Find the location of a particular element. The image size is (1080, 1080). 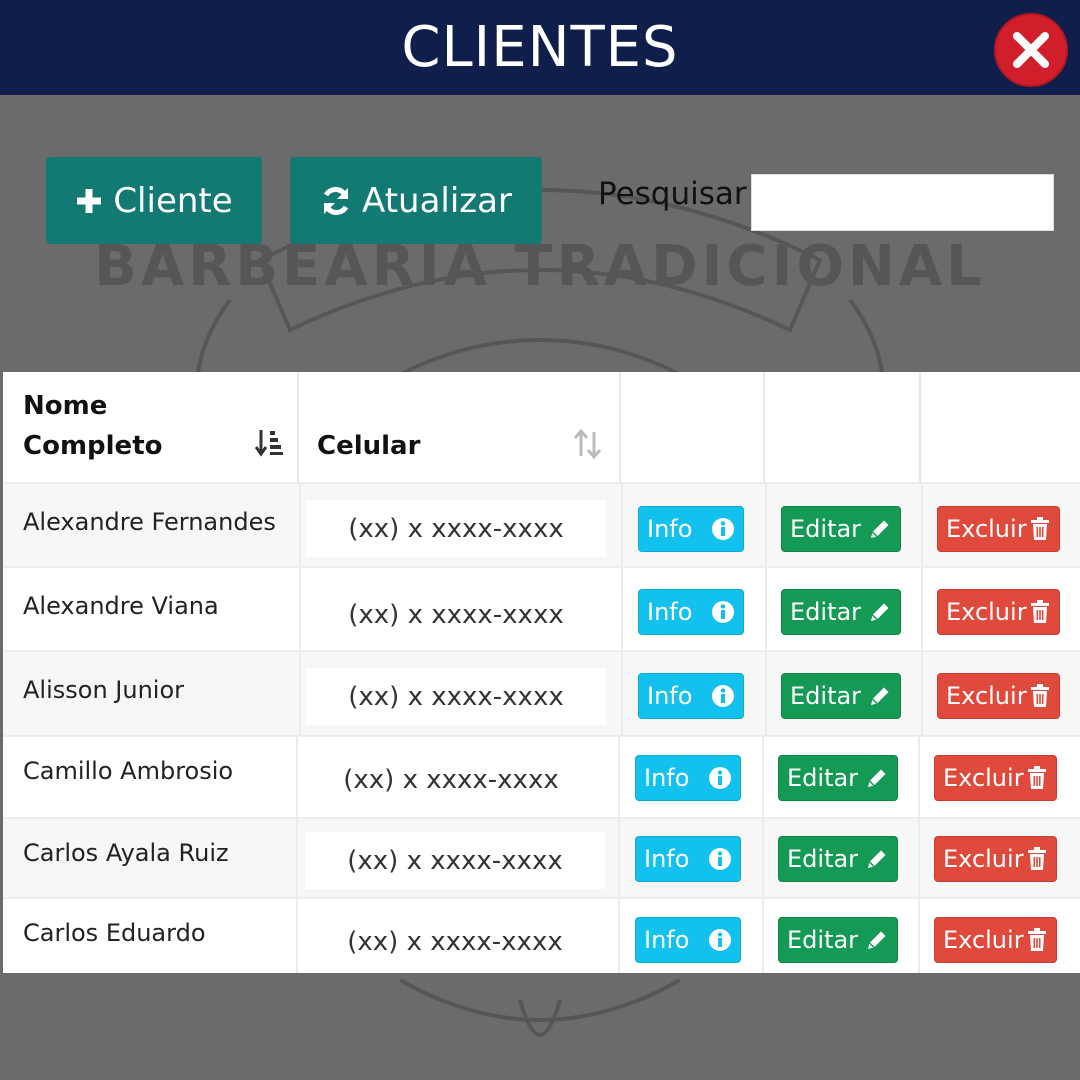

column-header-name: Nome Completo is located at coordinates (151, 427).